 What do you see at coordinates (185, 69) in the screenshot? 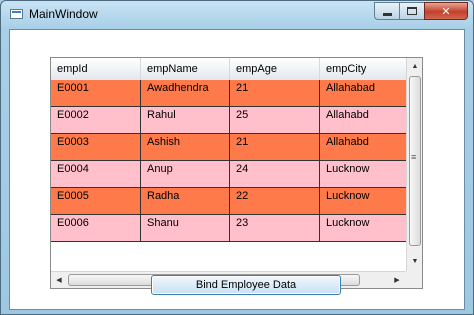
I see `column-header-empname: empName` at bounding box center [185, 69].